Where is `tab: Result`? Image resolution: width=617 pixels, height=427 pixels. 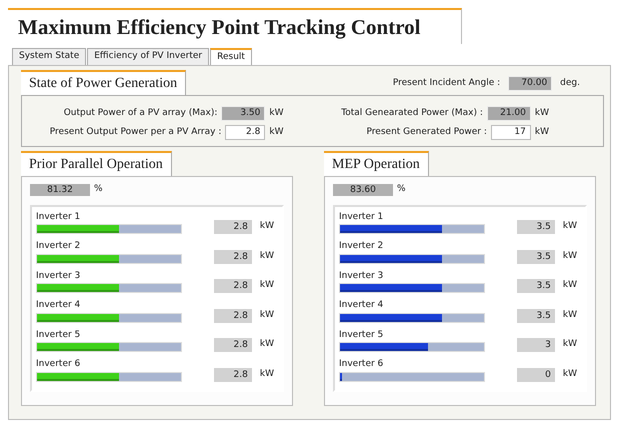
tab: Result is located at coordinates (231, 56).